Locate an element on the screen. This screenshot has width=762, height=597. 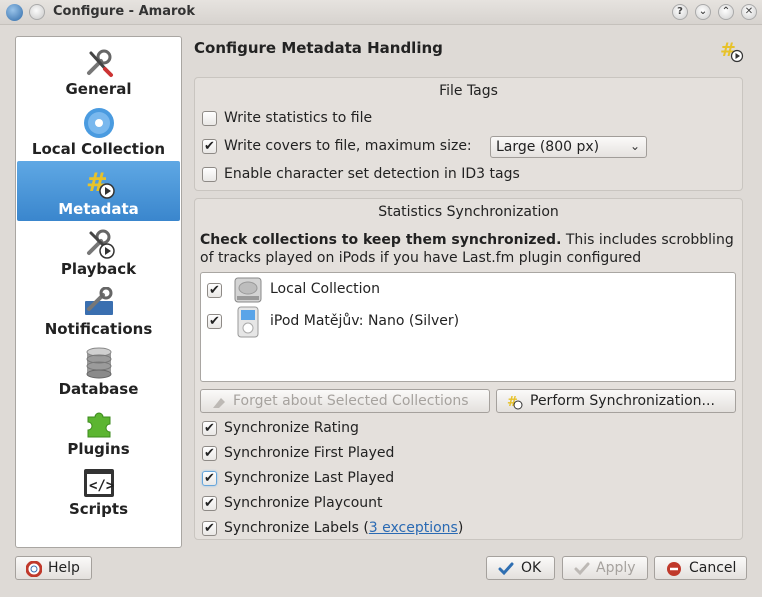
metadata-icon: # is located at coordinates (732, 51).